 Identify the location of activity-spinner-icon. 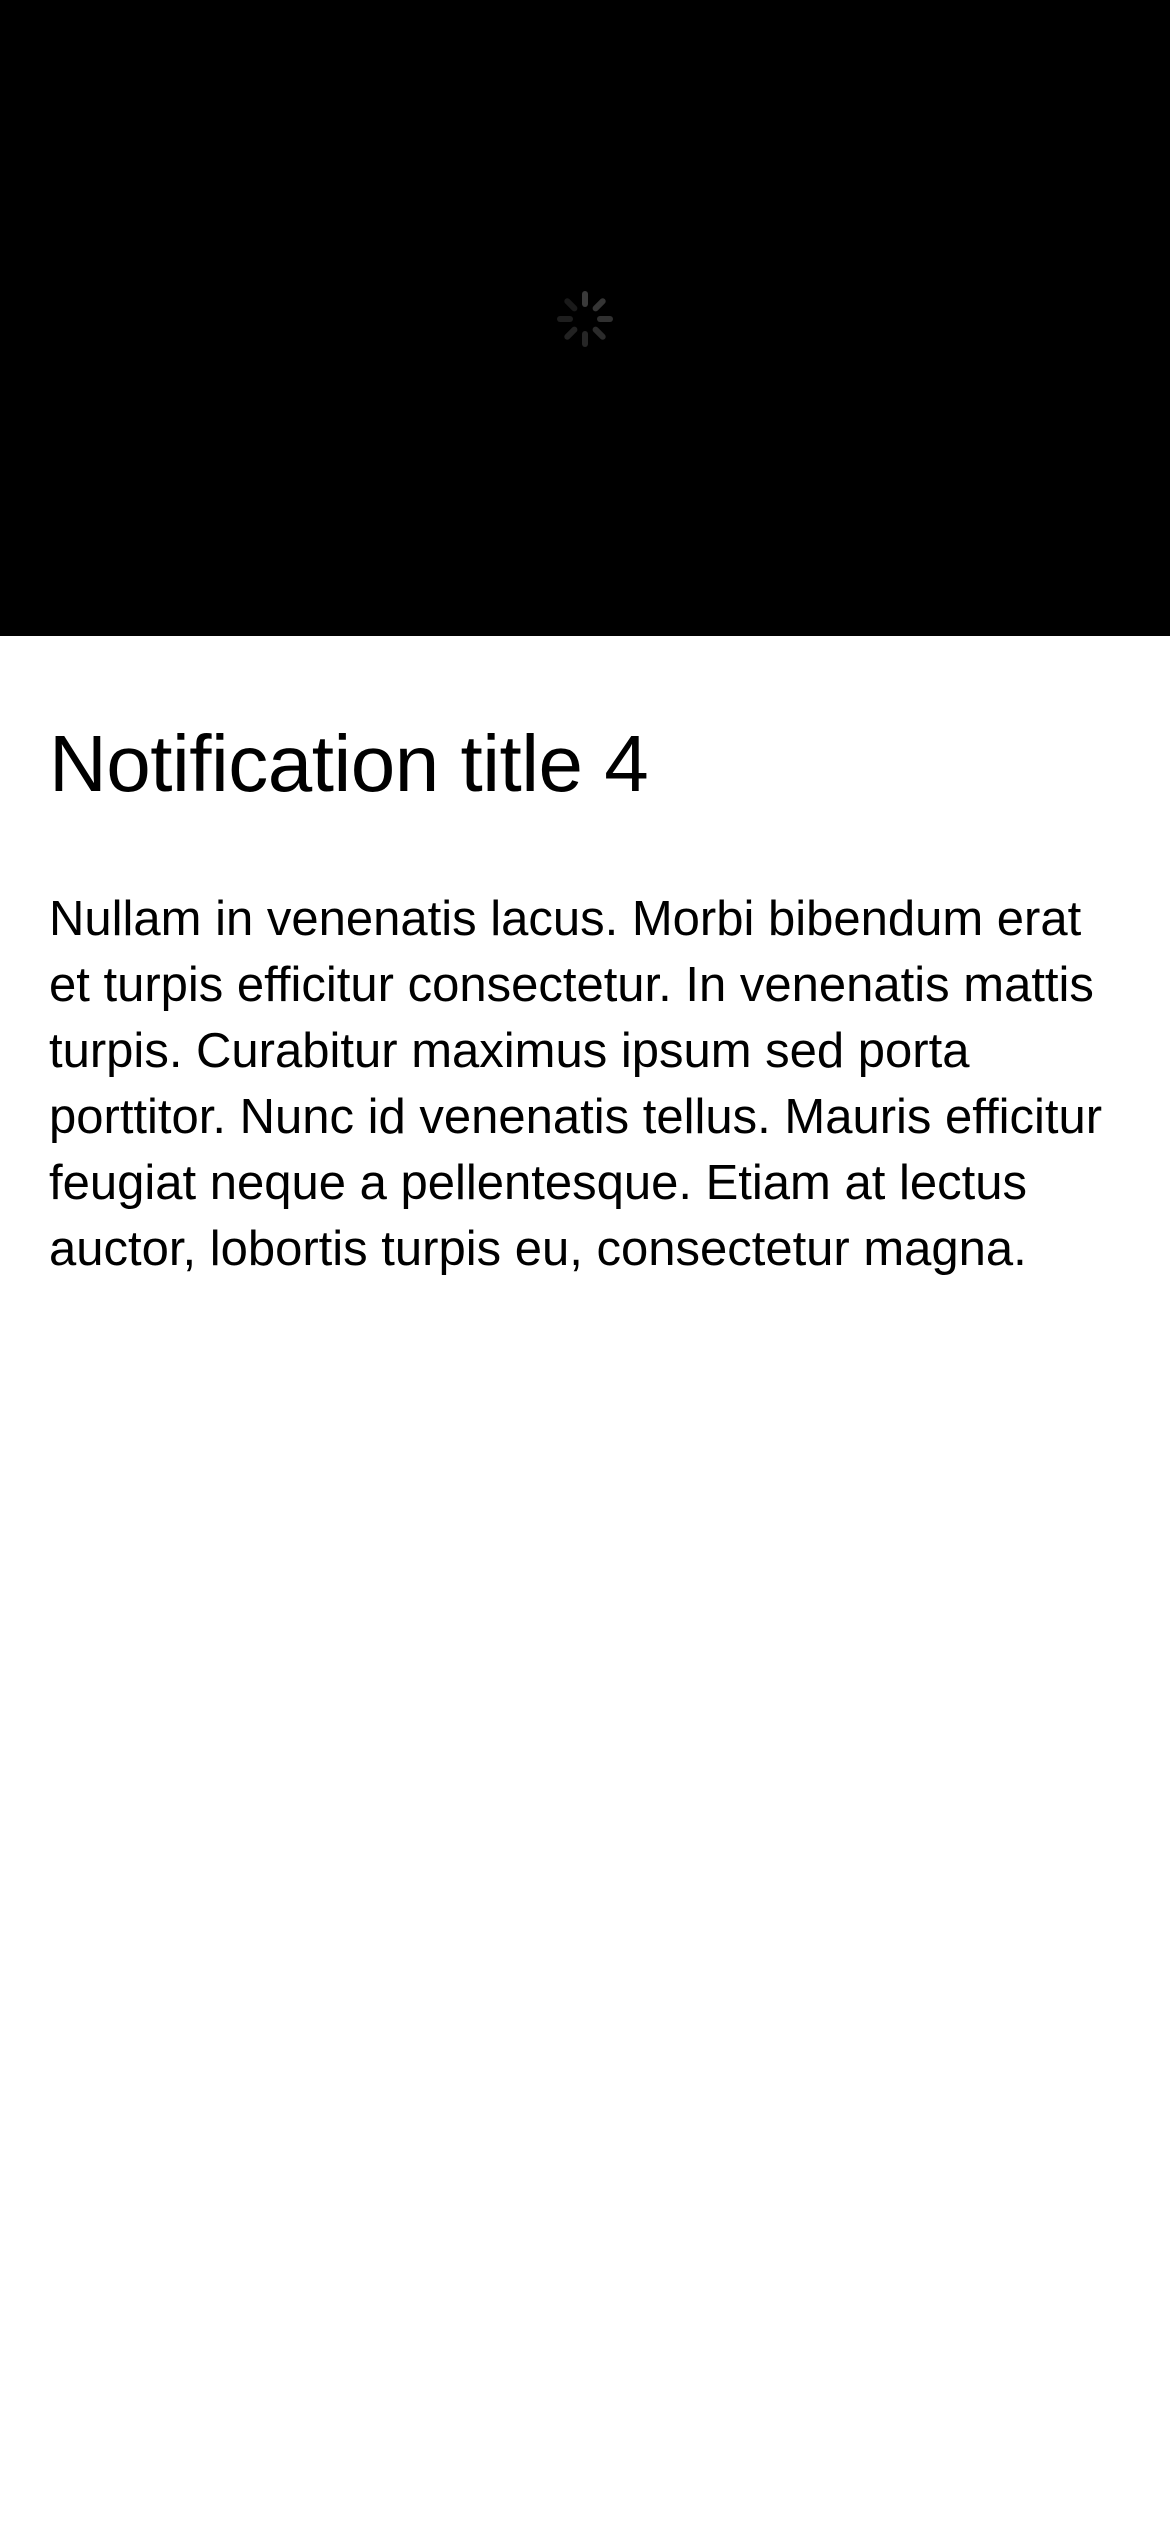
(585, 319).